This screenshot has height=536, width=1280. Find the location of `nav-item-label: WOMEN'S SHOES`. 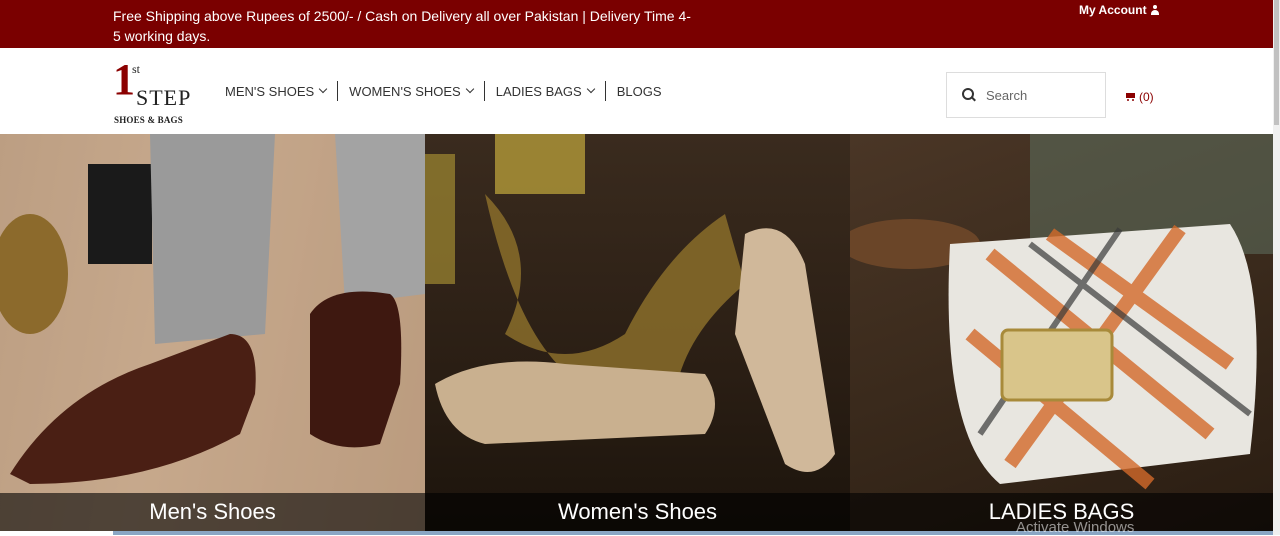

nav-item-label: WOMEN'S SHOES is located at coordinates (405, 91).